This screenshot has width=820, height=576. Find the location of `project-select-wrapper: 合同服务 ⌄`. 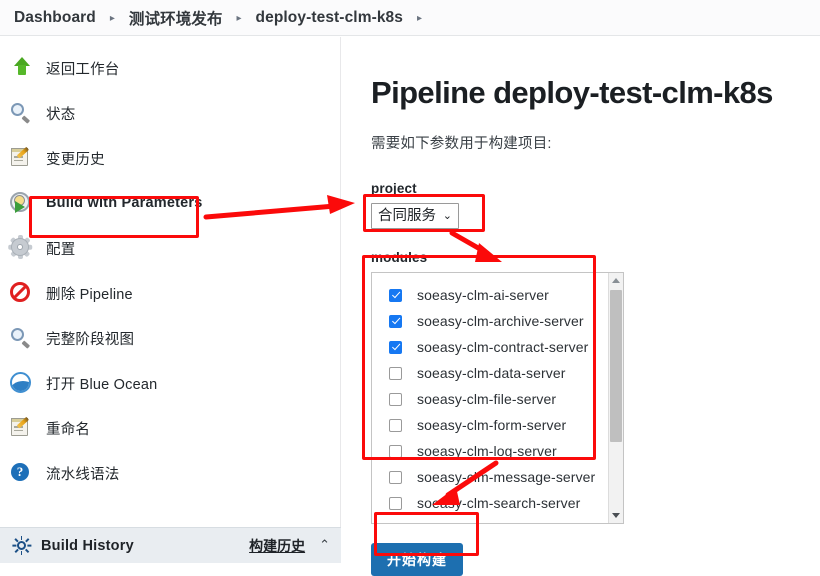

project-select-wrapper: 合同服务 ⌄ is located at coordinates (415, 216).